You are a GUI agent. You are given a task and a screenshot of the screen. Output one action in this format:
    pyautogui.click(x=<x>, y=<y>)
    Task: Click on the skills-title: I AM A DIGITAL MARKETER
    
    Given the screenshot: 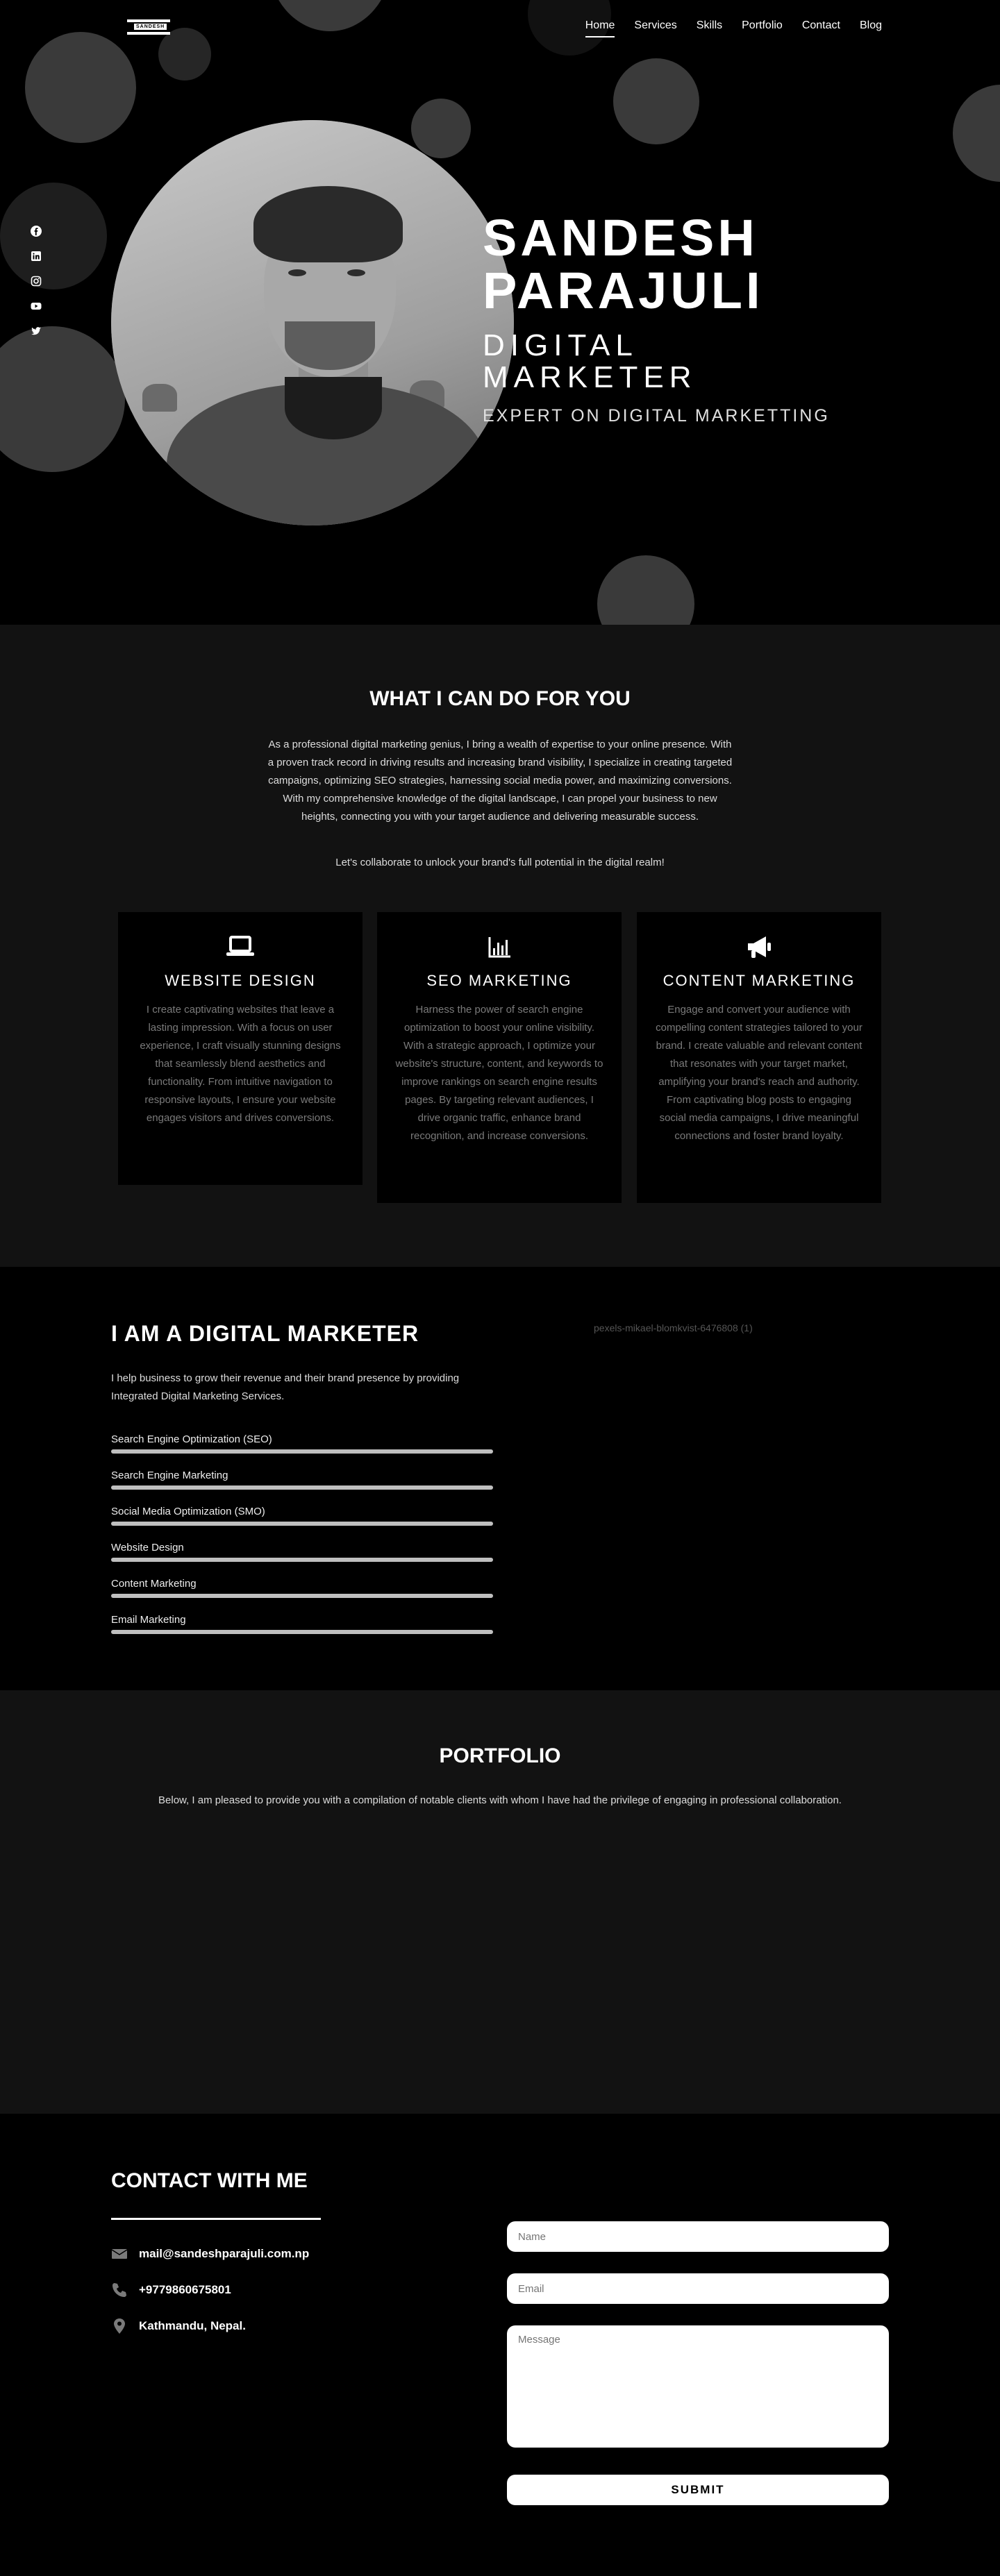 What is the action you would take?
    pyautogui.click(x=265, y=1333)
    